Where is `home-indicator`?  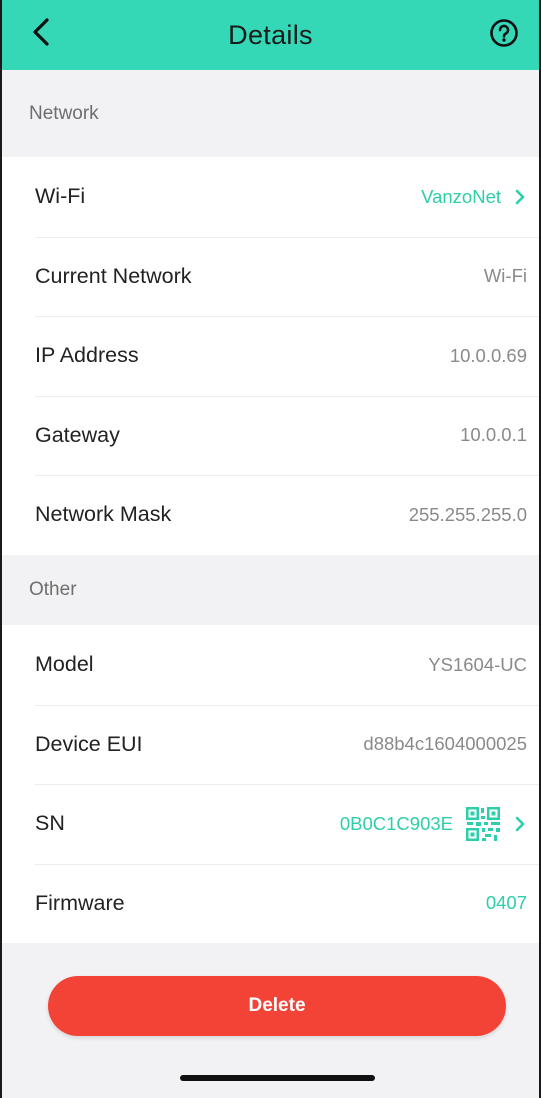
home-indicator is located at coordinates (277, 1078).